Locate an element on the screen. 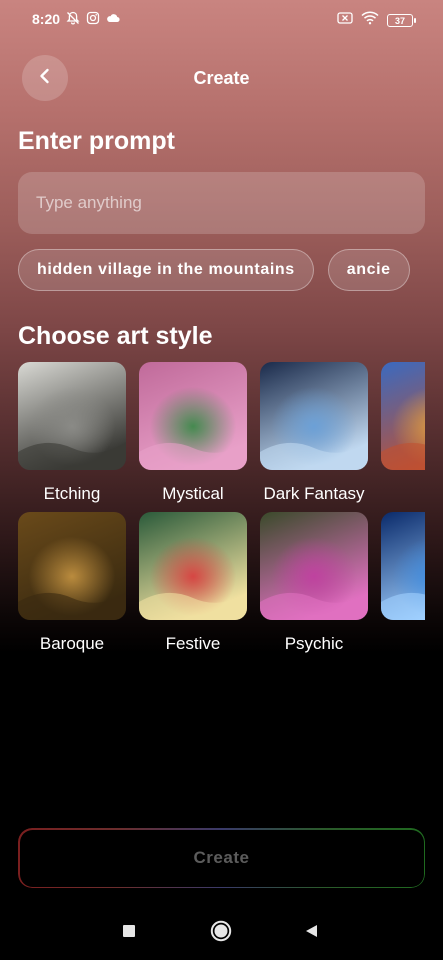  create-button-label: Create is located at coordinates (221, 857).